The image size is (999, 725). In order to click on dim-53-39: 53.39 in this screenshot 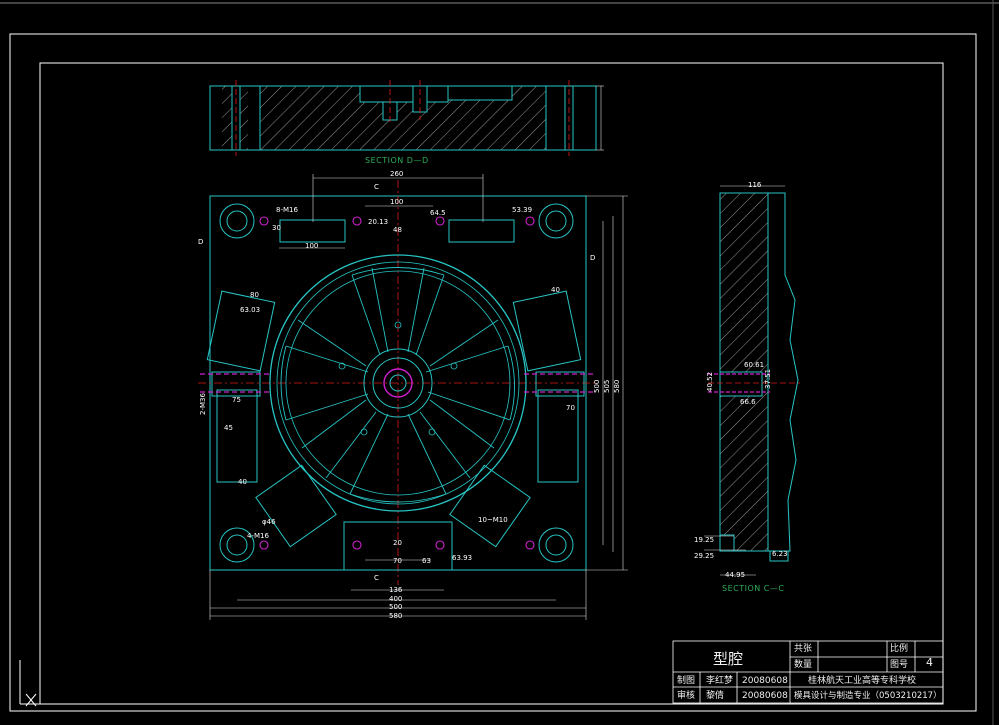, I will do `click(522, 210)`.